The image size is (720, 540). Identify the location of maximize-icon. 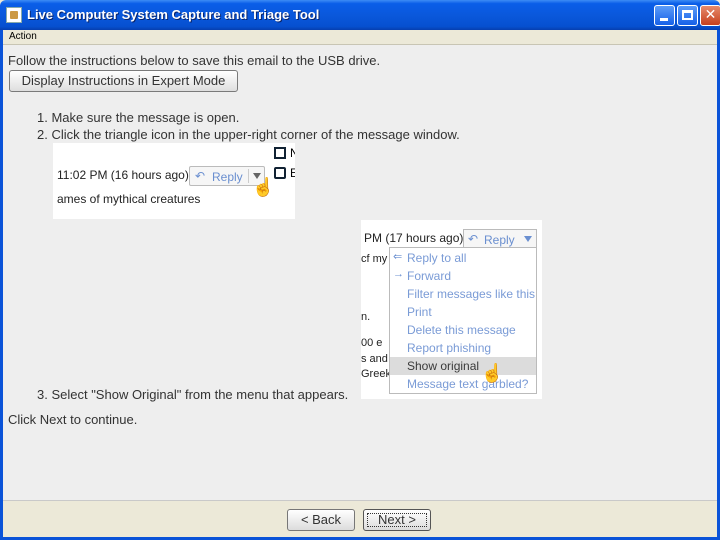
(687, 15).